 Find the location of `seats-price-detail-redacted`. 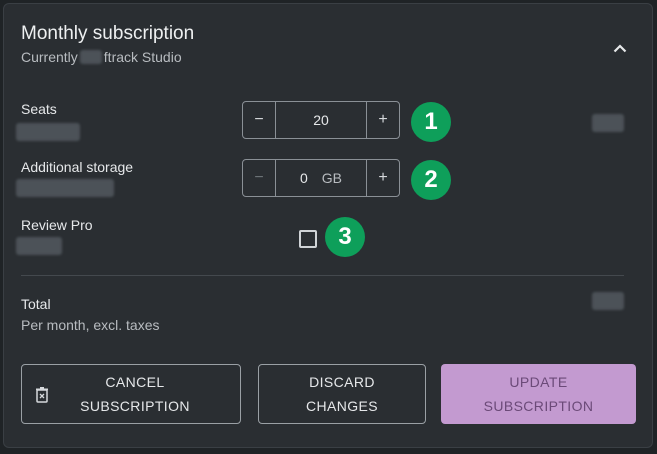

seats-price-detail-redacted is located at coordinates (48, 132).